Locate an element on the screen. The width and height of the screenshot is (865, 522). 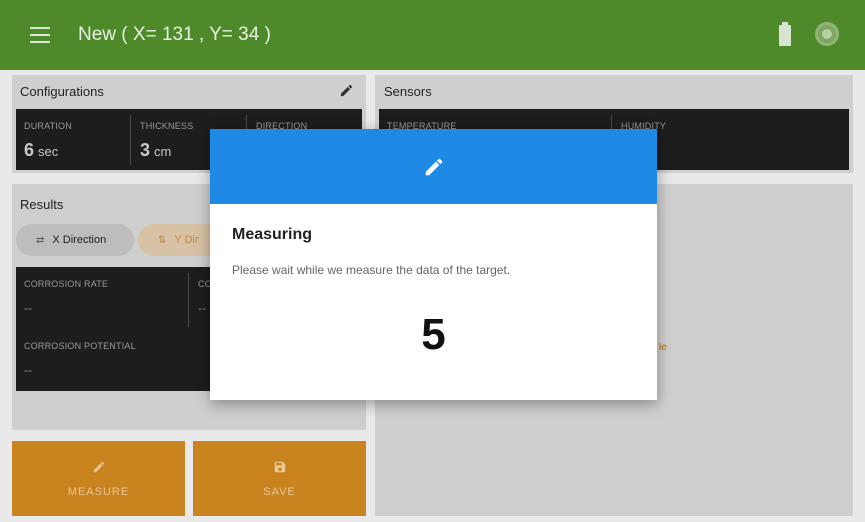
x-direction-chip: ⇄ X Direction is located at coordinates (75, 240).